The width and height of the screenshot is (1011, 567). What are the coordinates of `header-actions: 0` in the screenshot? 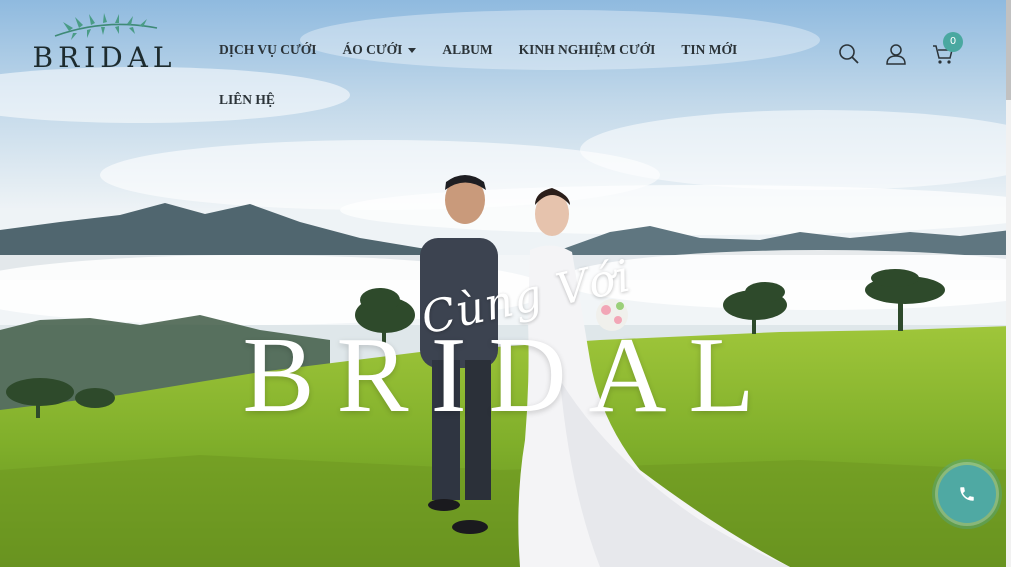 It's located at (900, 49).